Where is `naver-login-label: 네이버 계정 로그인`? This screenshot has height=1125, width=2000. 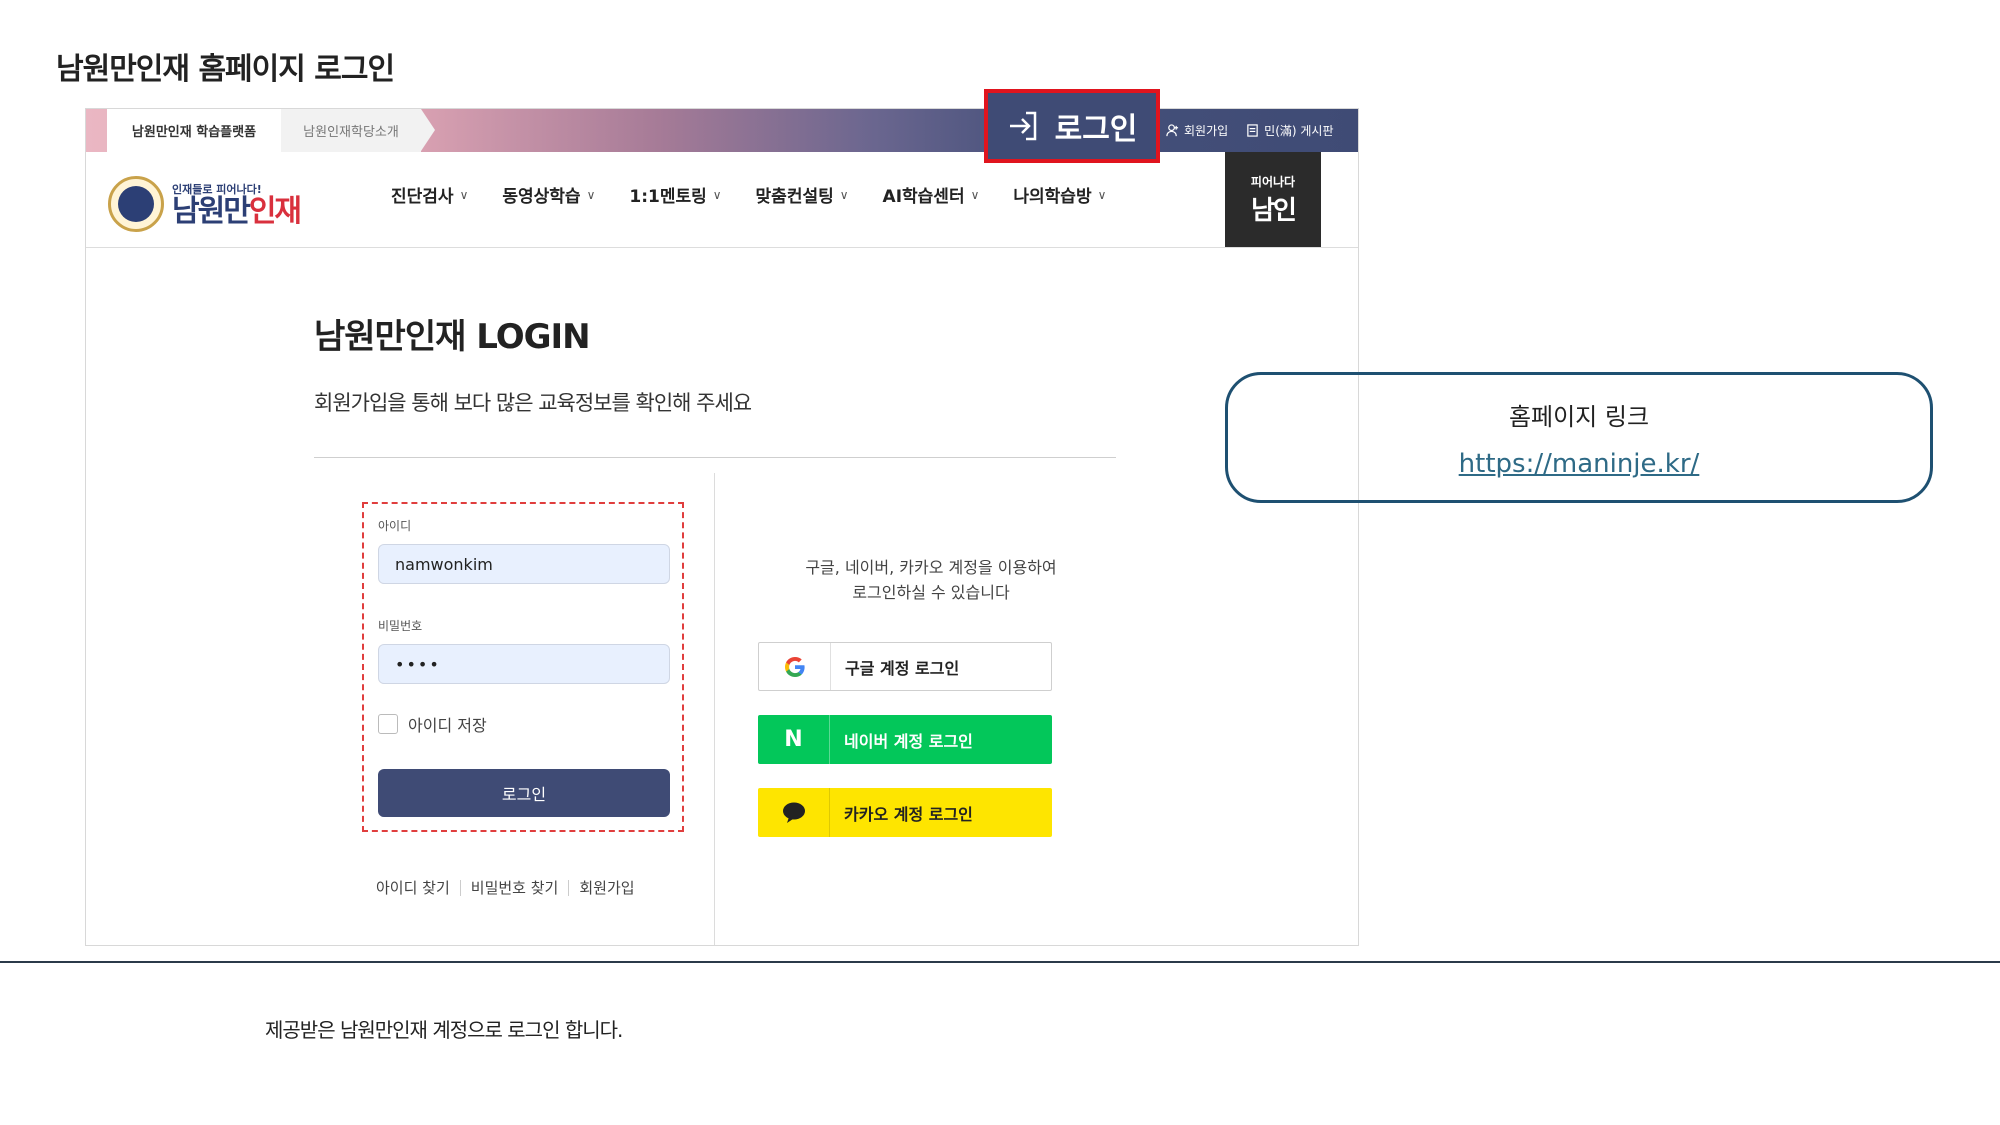 naver-login-label: 네이버 계정 로그인 is located at coordinates (908, 741).